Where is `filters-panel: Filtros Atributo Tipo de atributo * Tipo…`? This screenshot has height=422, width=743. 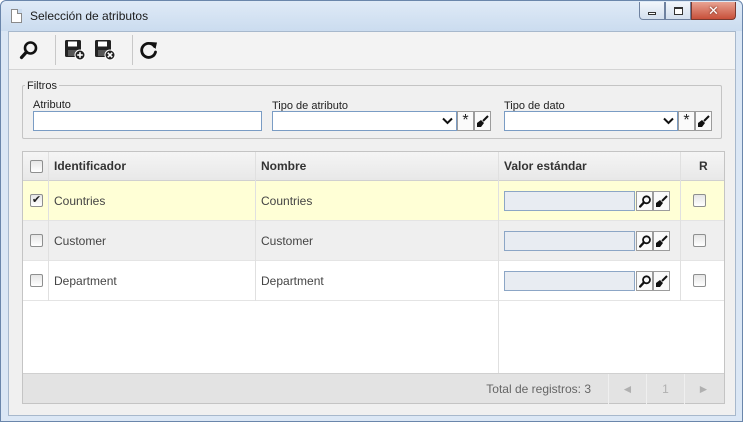 filters-panel: Filtros Atributo Tipo de atributo * Tipo… is located at coordinates (372, 109).